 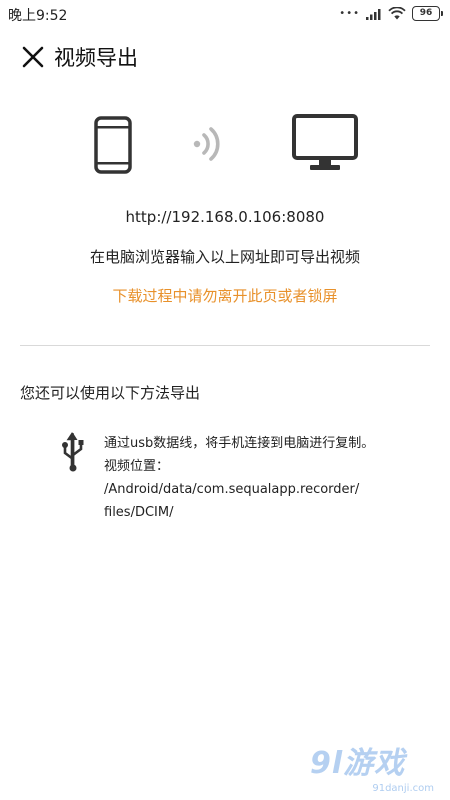 I want to click on phone-icon, so click(x=113, y=145).